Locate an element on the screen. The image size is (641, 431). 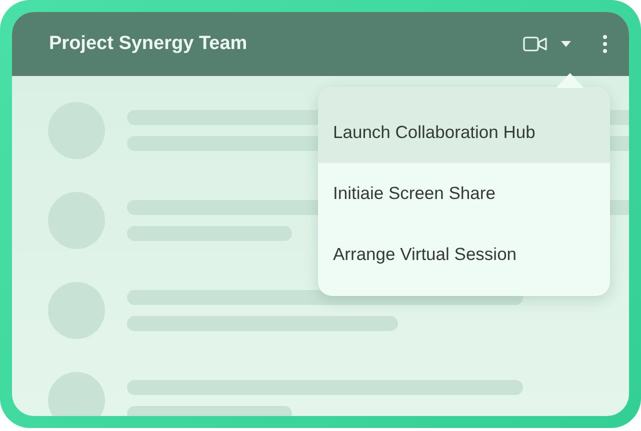
window-title: Project Synergy Team is located at coordinates (148, 44).